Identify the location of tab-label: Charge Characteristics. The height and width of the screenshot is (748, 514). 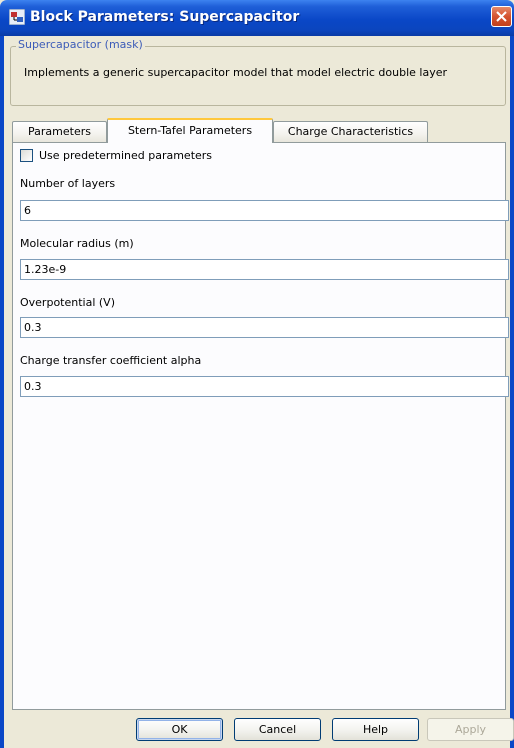
(350, 131).